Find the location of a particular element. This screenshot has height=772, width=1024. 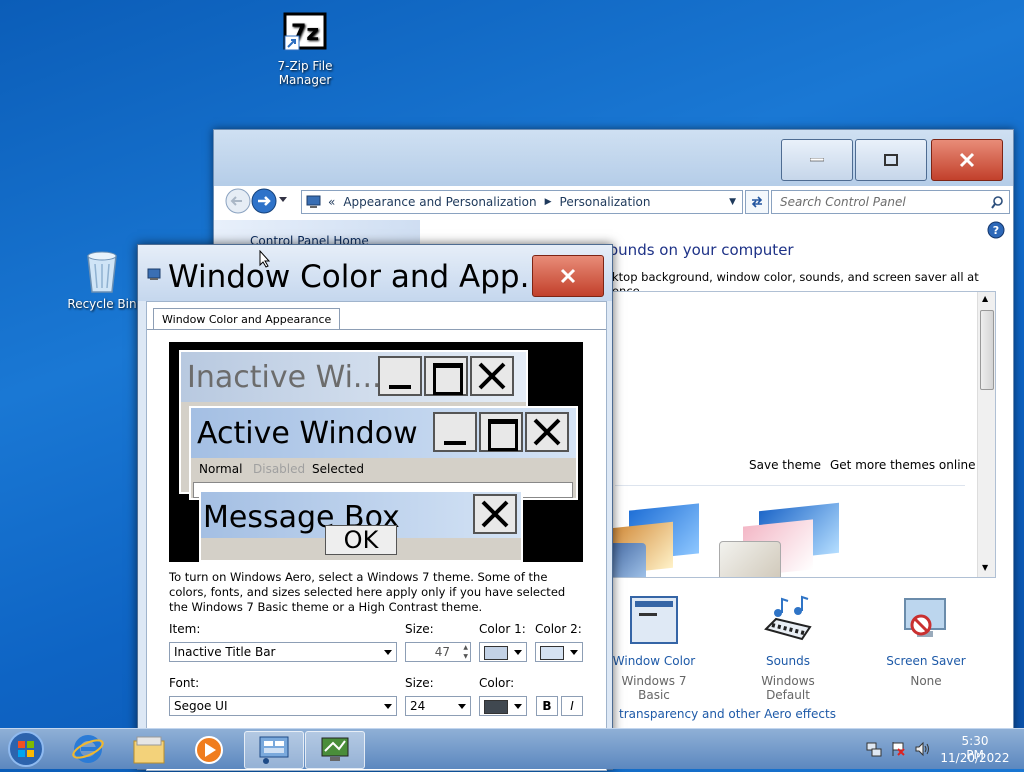

scrollbar: ▲ ▼ is located at coordinates (986, 434).